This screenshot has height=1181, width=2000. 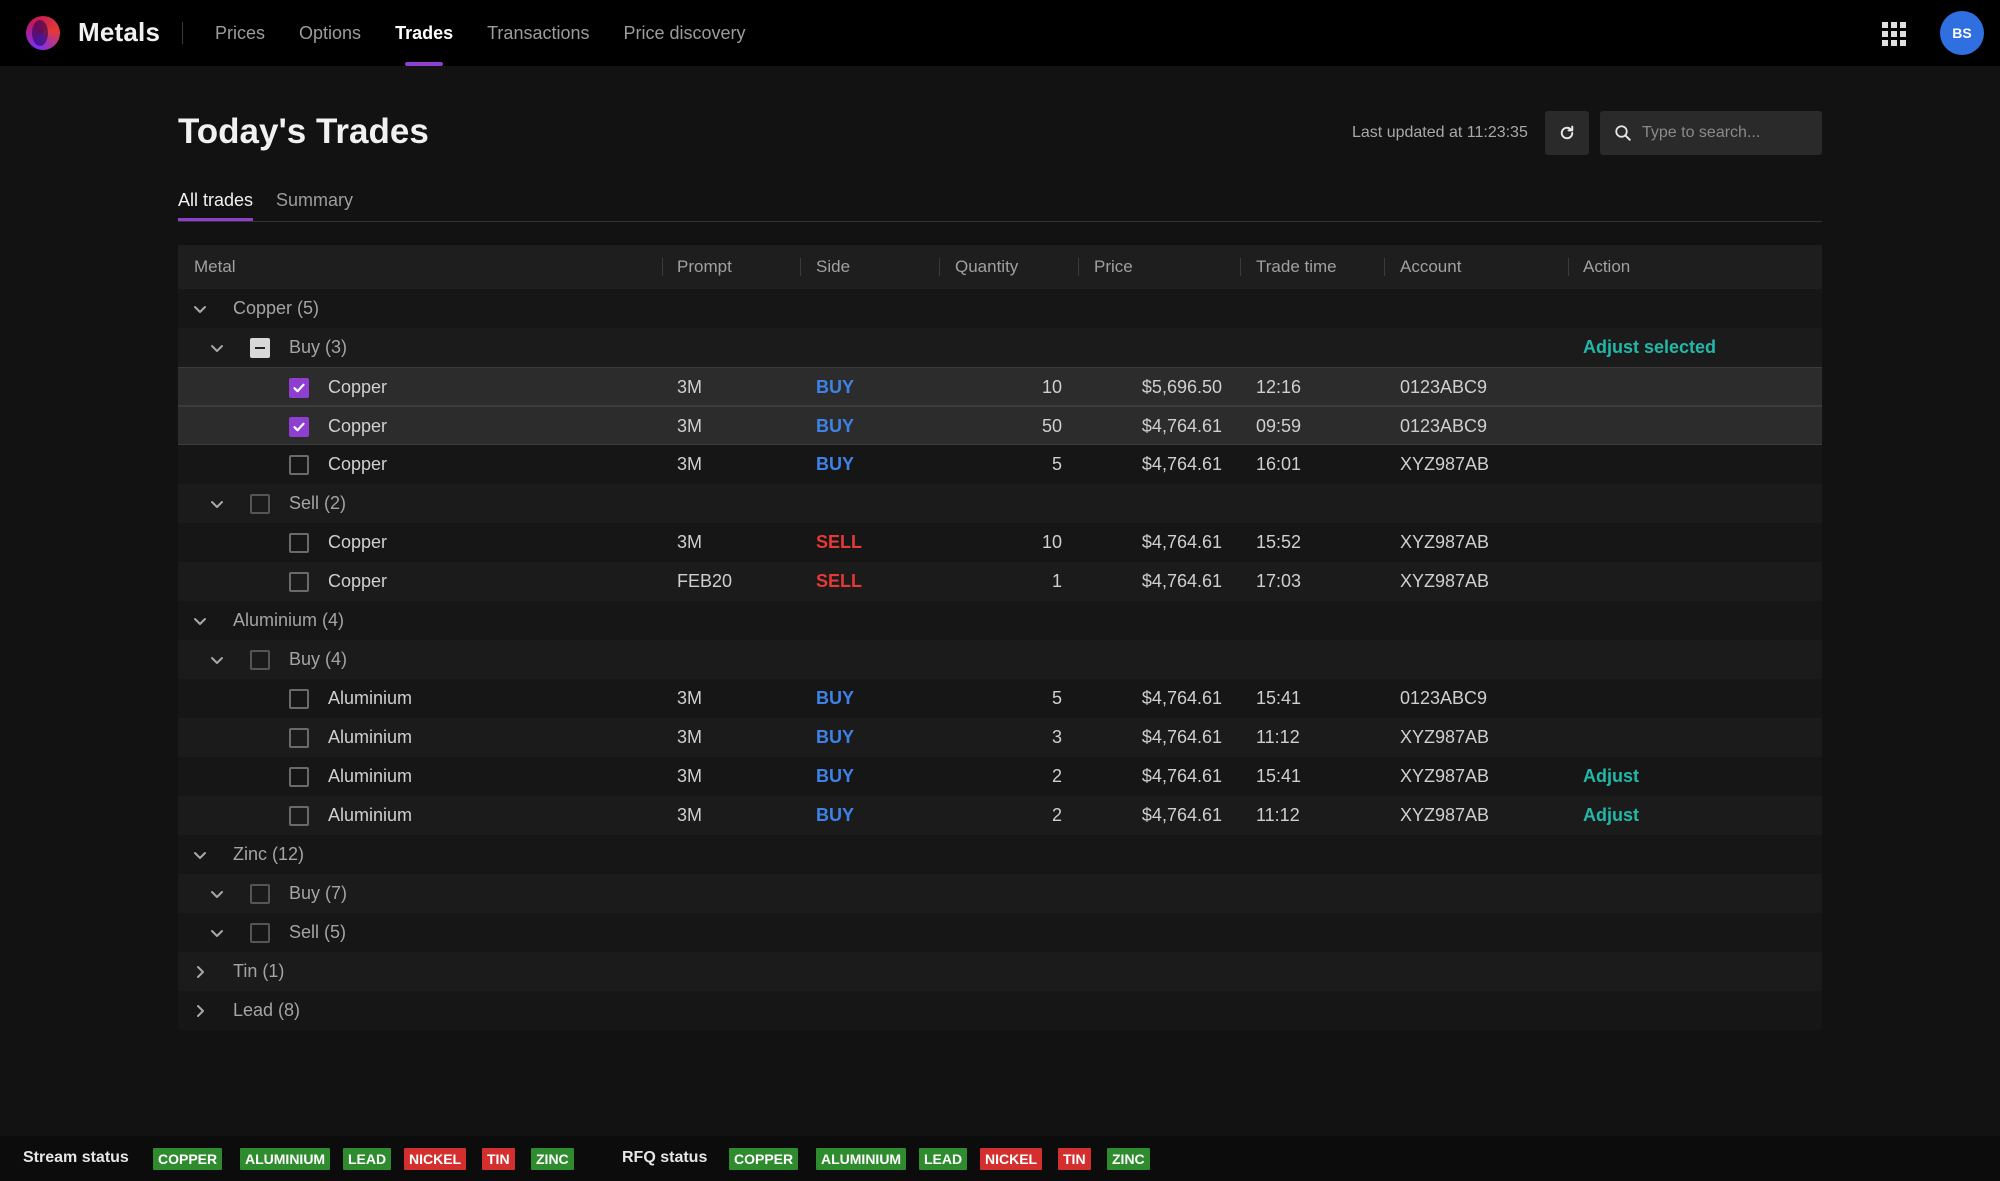 I want to click on subgroup-row: Sell (2), so click(x=1000, y=503).